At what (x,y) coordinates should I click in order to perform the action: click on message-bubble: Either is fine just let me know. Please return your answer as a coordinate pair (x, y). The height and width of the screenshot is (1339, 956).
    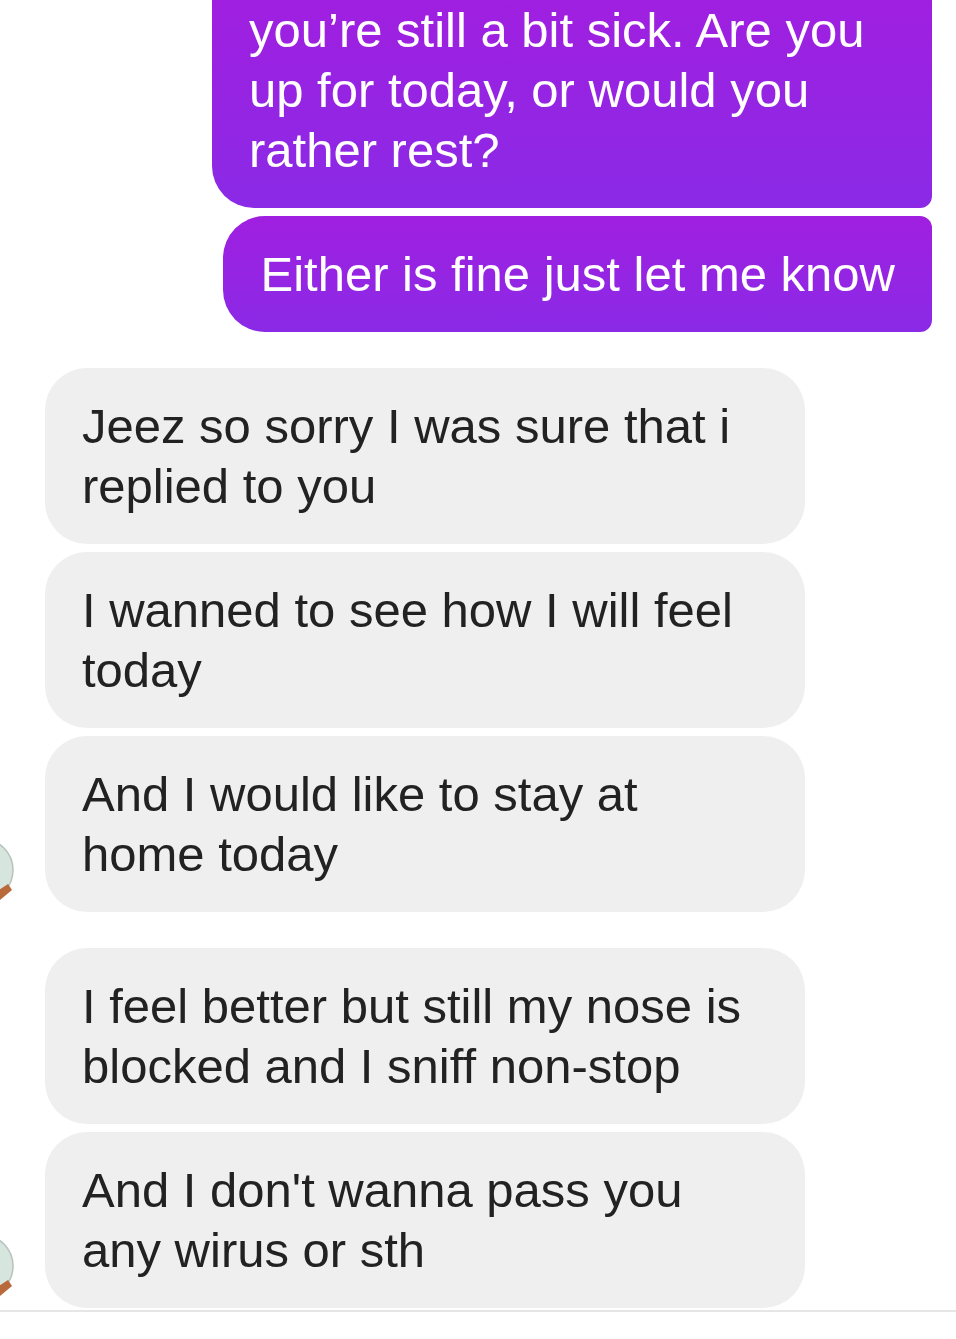
    Looking at the image, I should click on (577, 274).